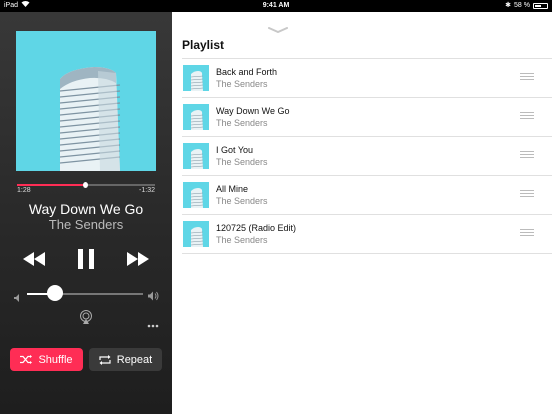 This screenshot has height=414, width=552. What do you see at coordinates (367, 78) in the screenshot?
I see `playlist-row: Back and Forth The Senders` at bounding box center [367, 78].